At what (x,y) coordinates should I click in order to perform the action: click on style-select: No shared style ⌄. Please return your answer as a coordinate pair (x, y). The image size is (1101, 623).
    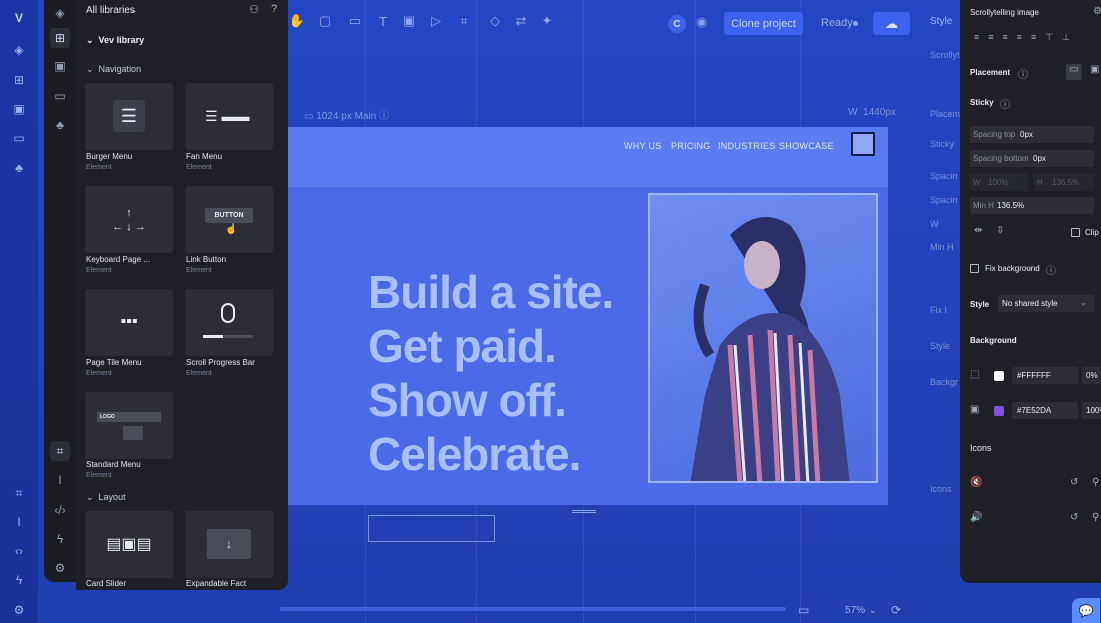
    Looking at the image, I should click on (1046, 303).